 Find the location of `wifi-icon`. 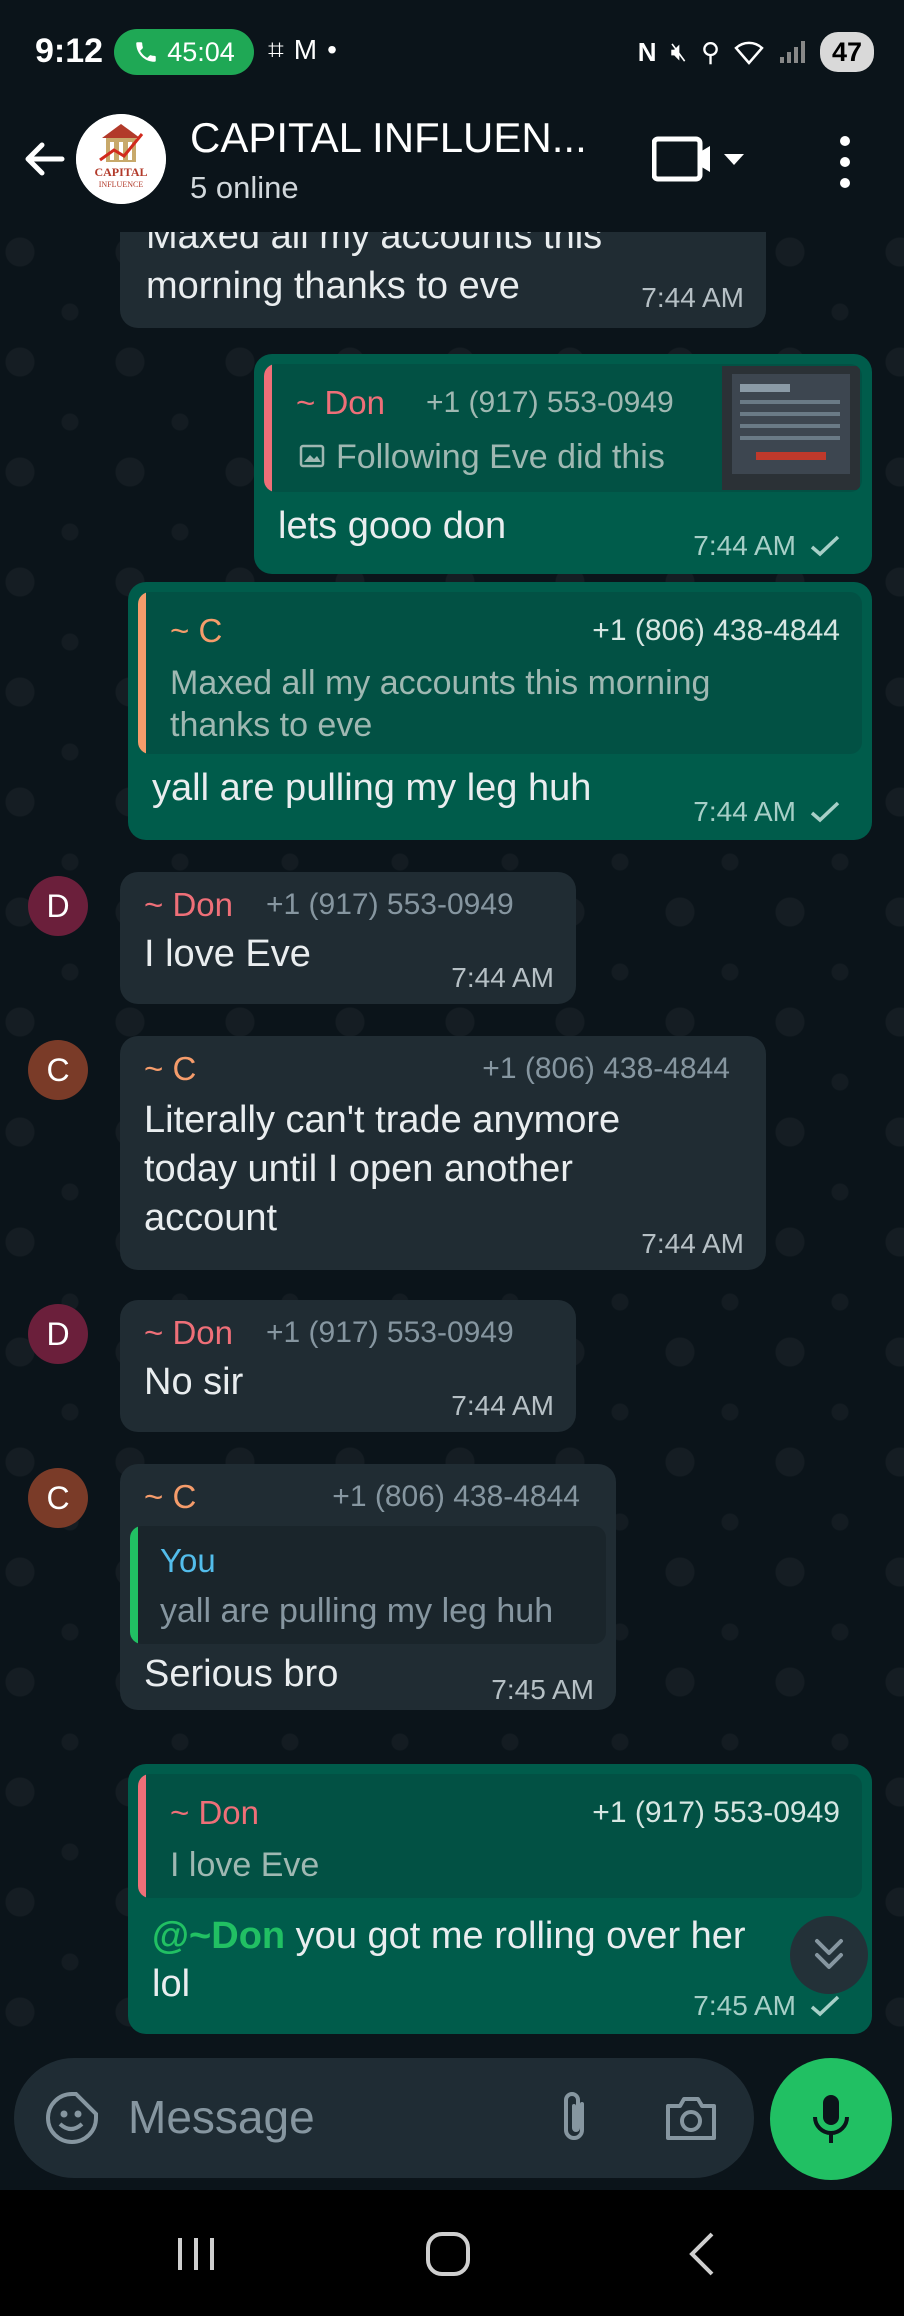

wifi-icon is located at coordinates (749, 53).